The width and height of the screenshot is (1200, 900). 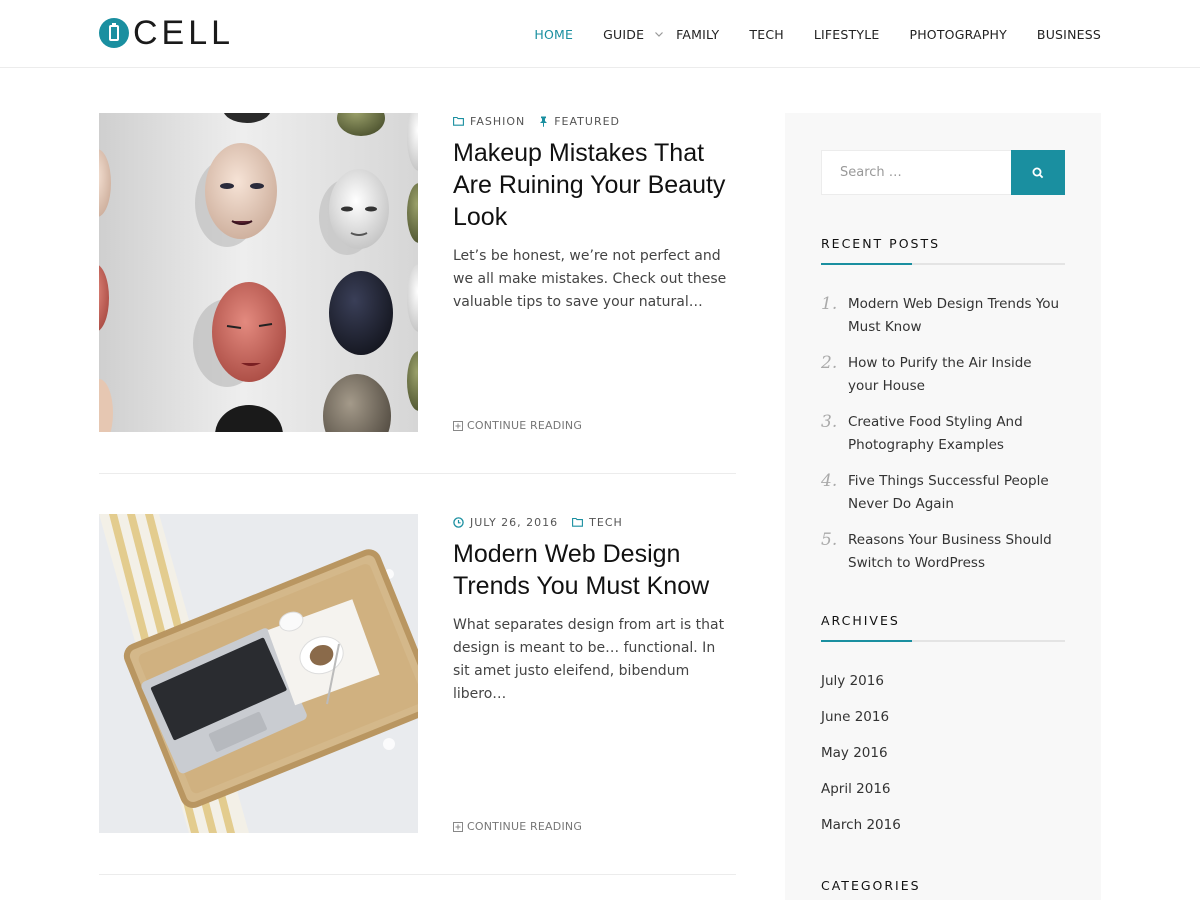 I want to click on post-meta: FASHION FEATURED, so click(x=594, y=121).